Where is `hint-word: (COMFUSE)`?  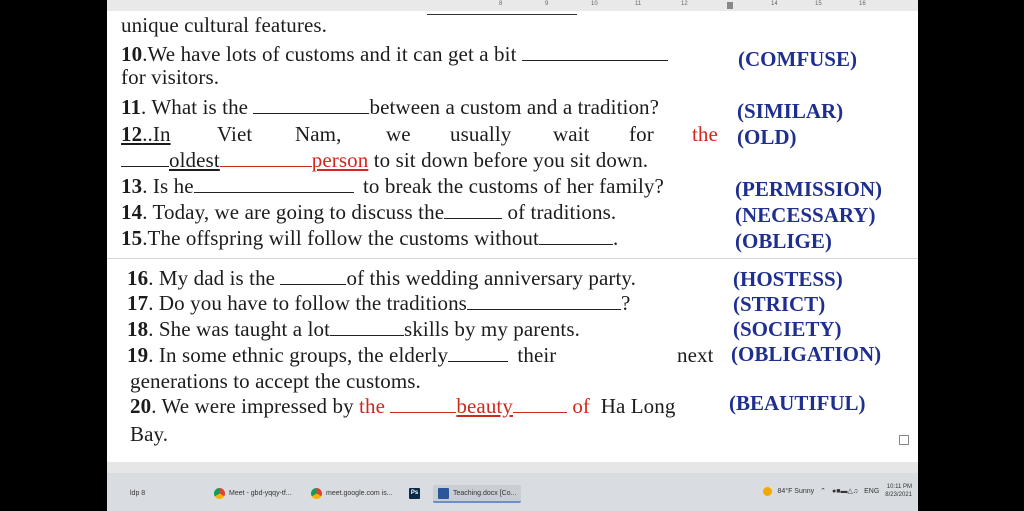
hint-word: (COMFUSE) is located at coordinates (797, 59).